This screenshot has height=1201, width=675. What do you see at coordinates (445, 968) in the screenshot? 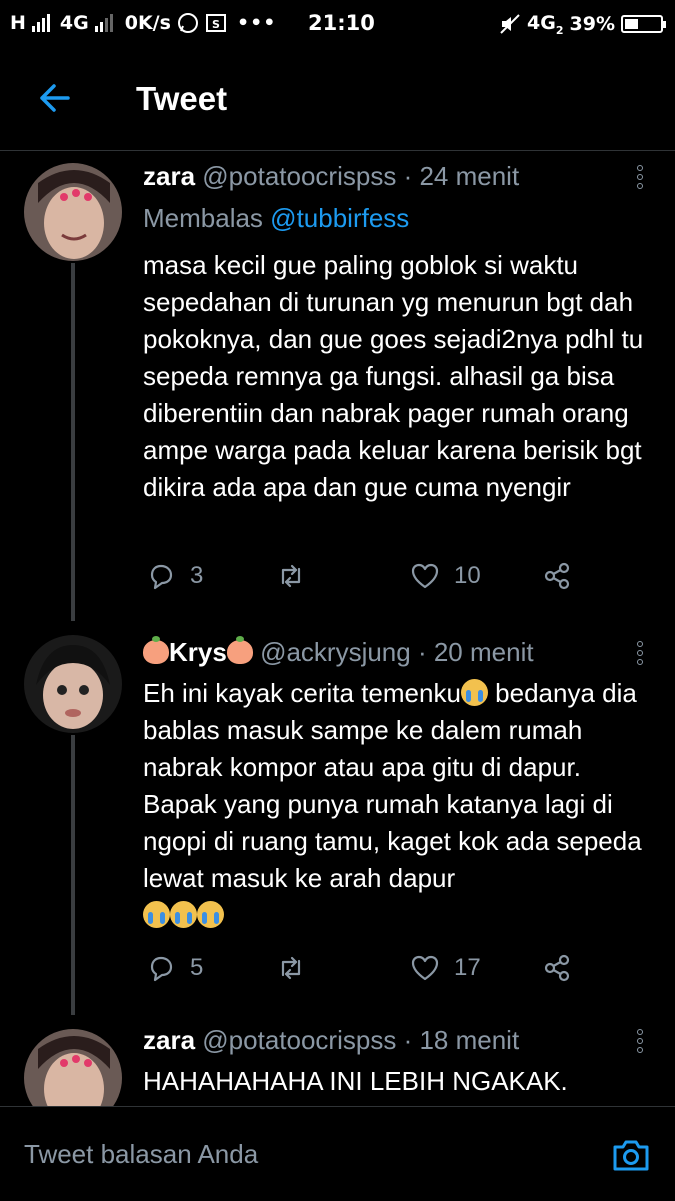
I see `like-button: 17` at bounding box center [445, 968].